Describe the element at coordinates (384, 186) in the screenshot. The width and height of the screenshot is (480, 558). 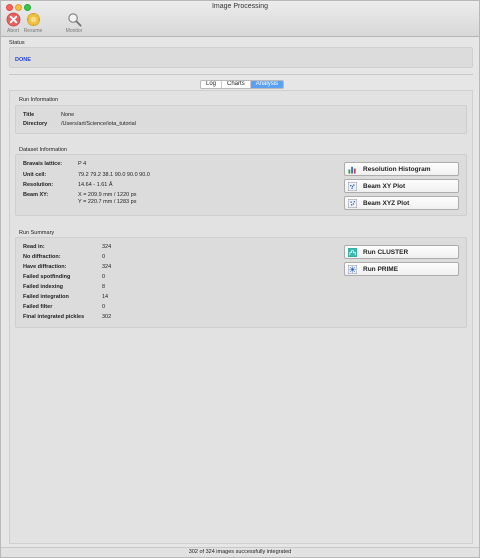
I see `beam-xy-plot-label: Beam XY Plot` at that location.